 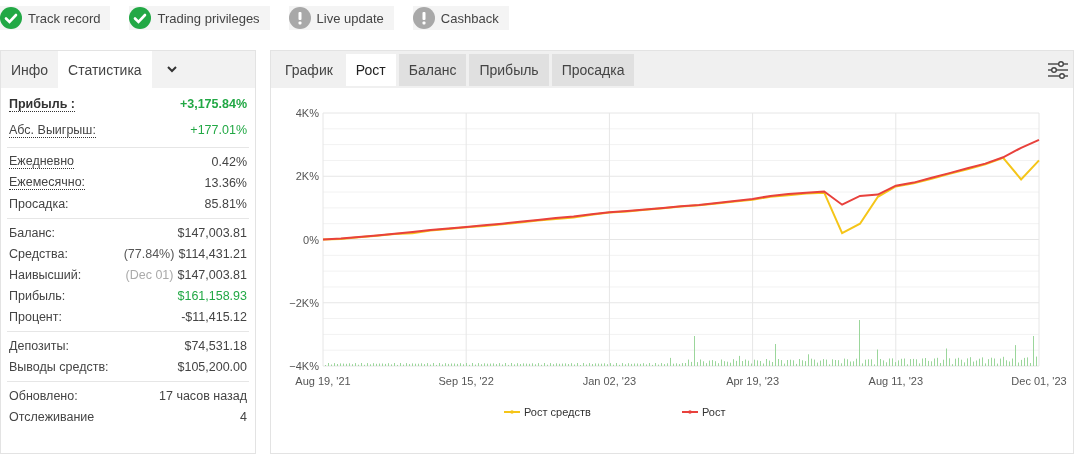 What do you see at coordinates (593, 69) in the screenshot?
I see `tab: Просадка` at bounding box center [593, 69].